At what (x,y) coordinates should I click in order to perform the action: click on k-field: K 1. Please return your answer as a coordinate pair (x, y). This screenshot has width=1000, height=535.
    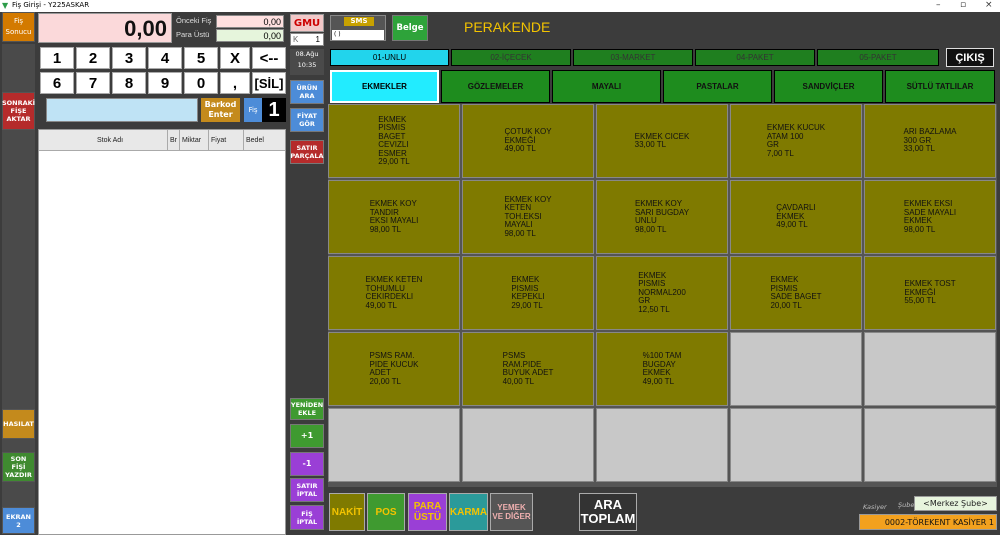
    Looking at the image, I should click on (307, 39).